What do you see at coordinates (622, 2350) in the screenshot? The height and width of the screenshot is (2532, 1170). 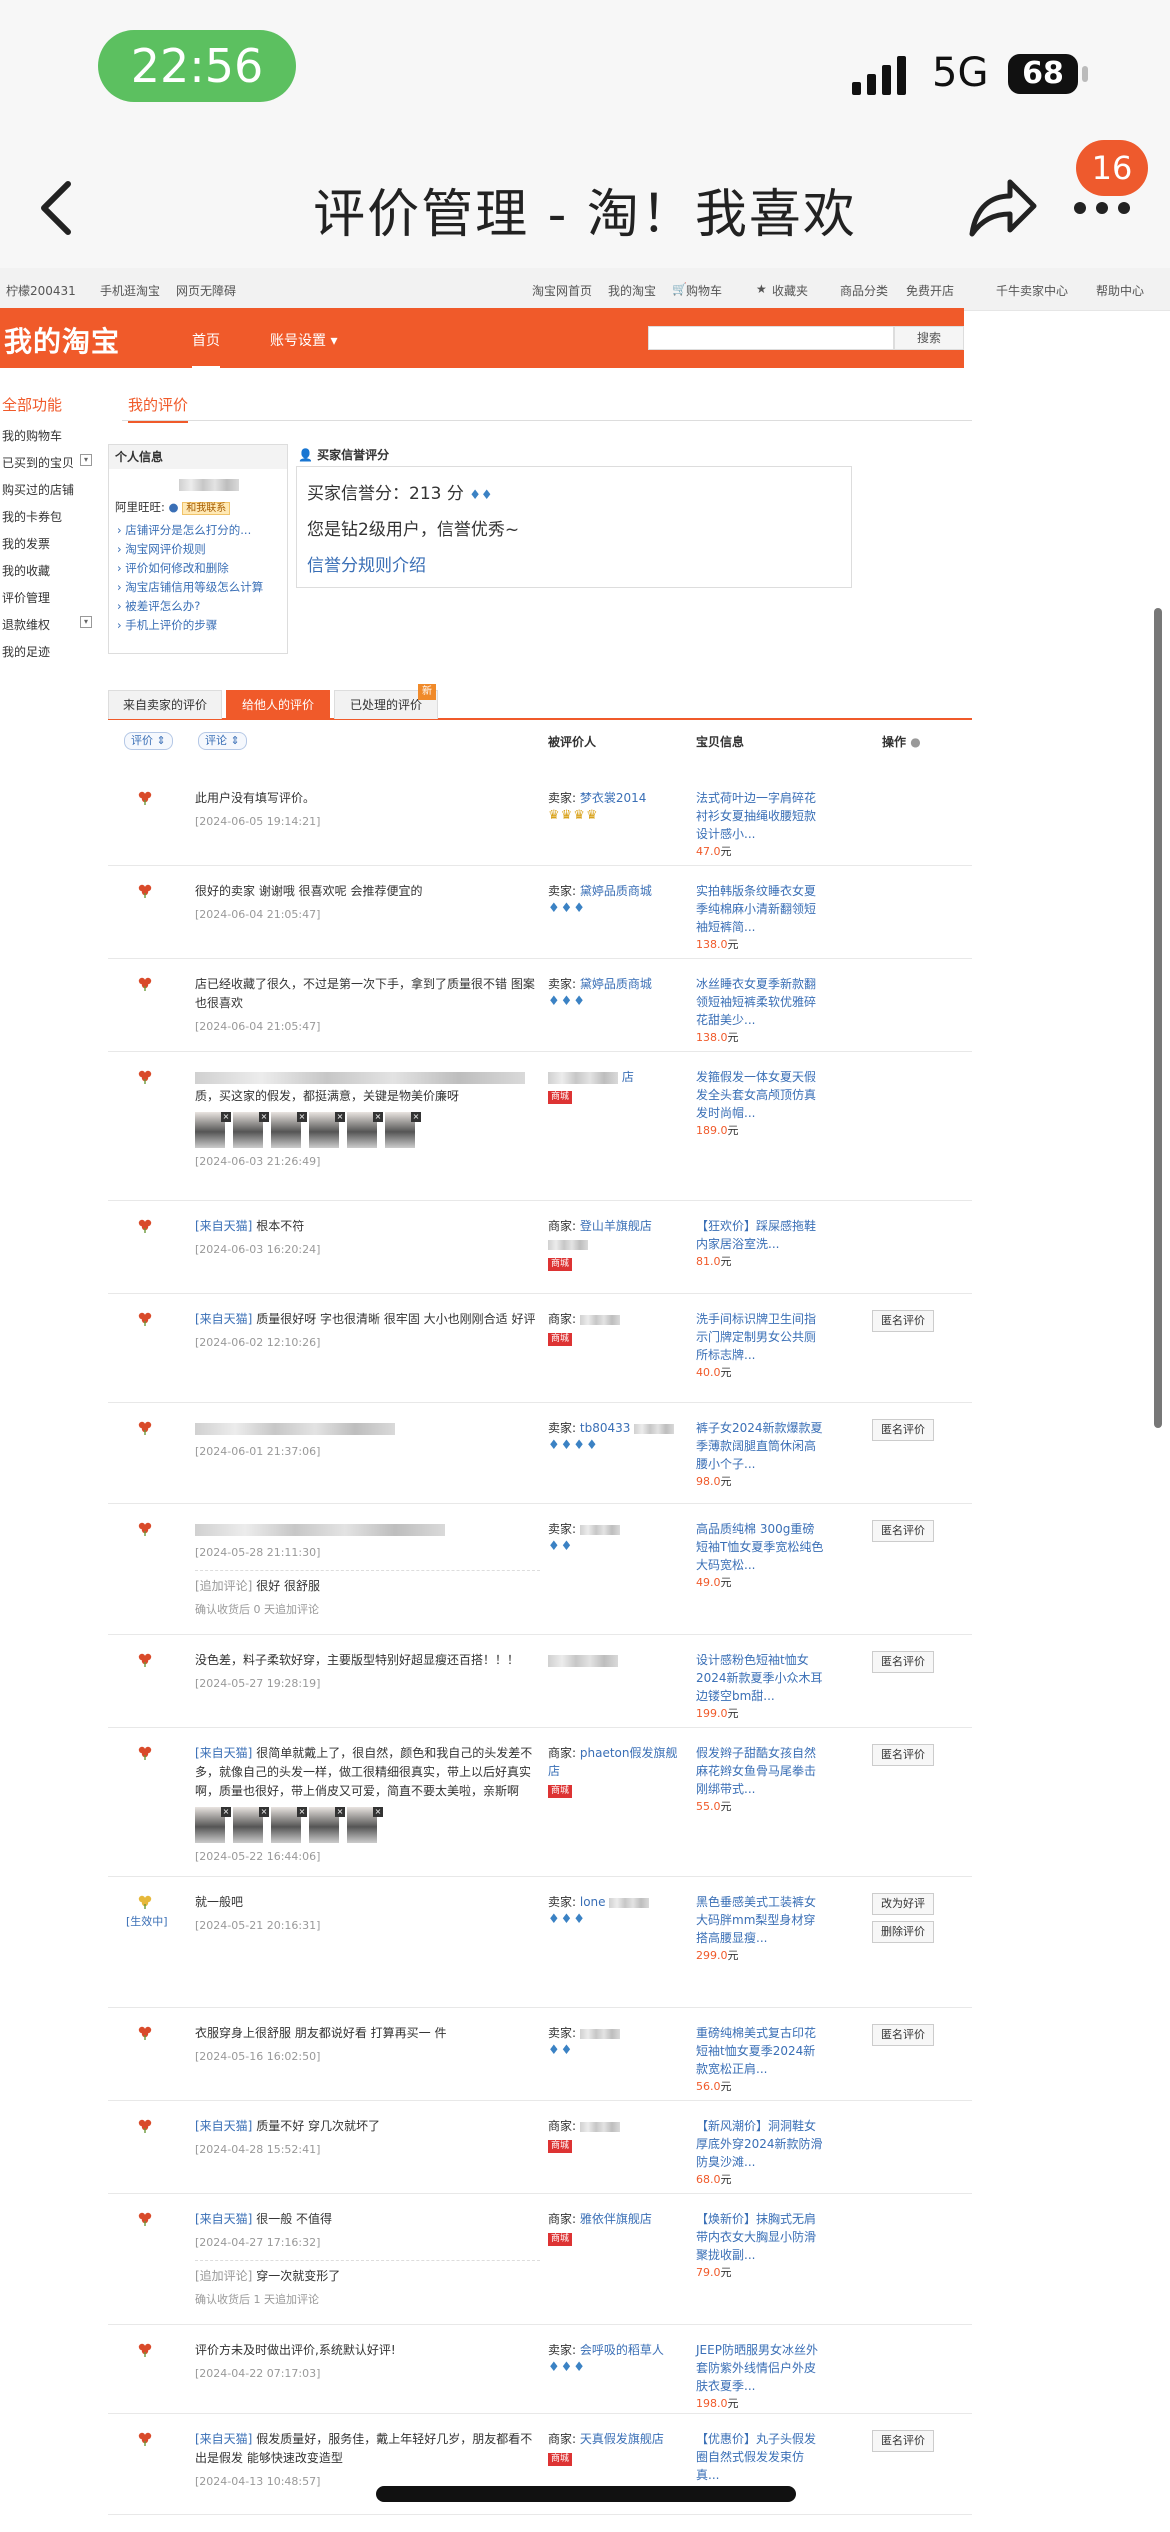 I see `party-name: 会呼吸的稻草人` at bounding box center [622, 2350].